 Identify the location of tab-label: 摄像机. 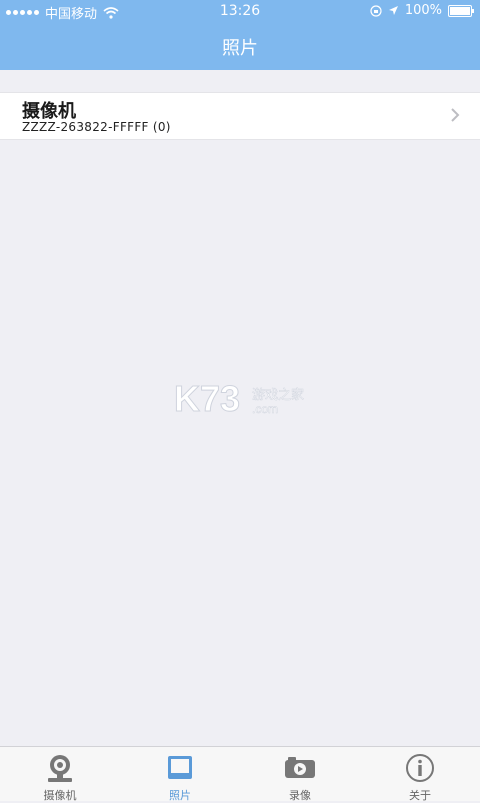
(60, 795).